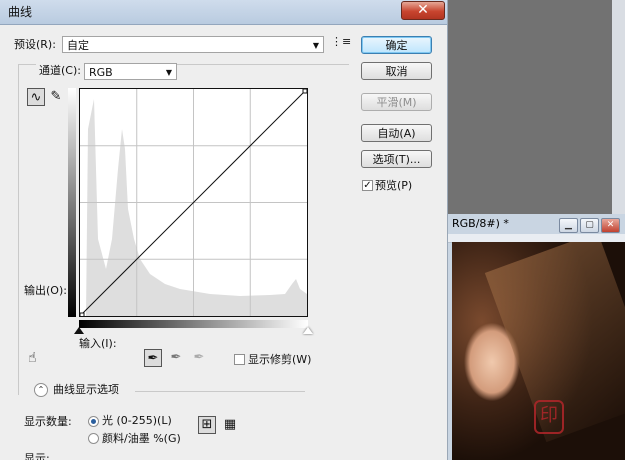 The width and height of the screenshot is (625, 460). I want to click on ok-button: 确定, so click(396, 45).